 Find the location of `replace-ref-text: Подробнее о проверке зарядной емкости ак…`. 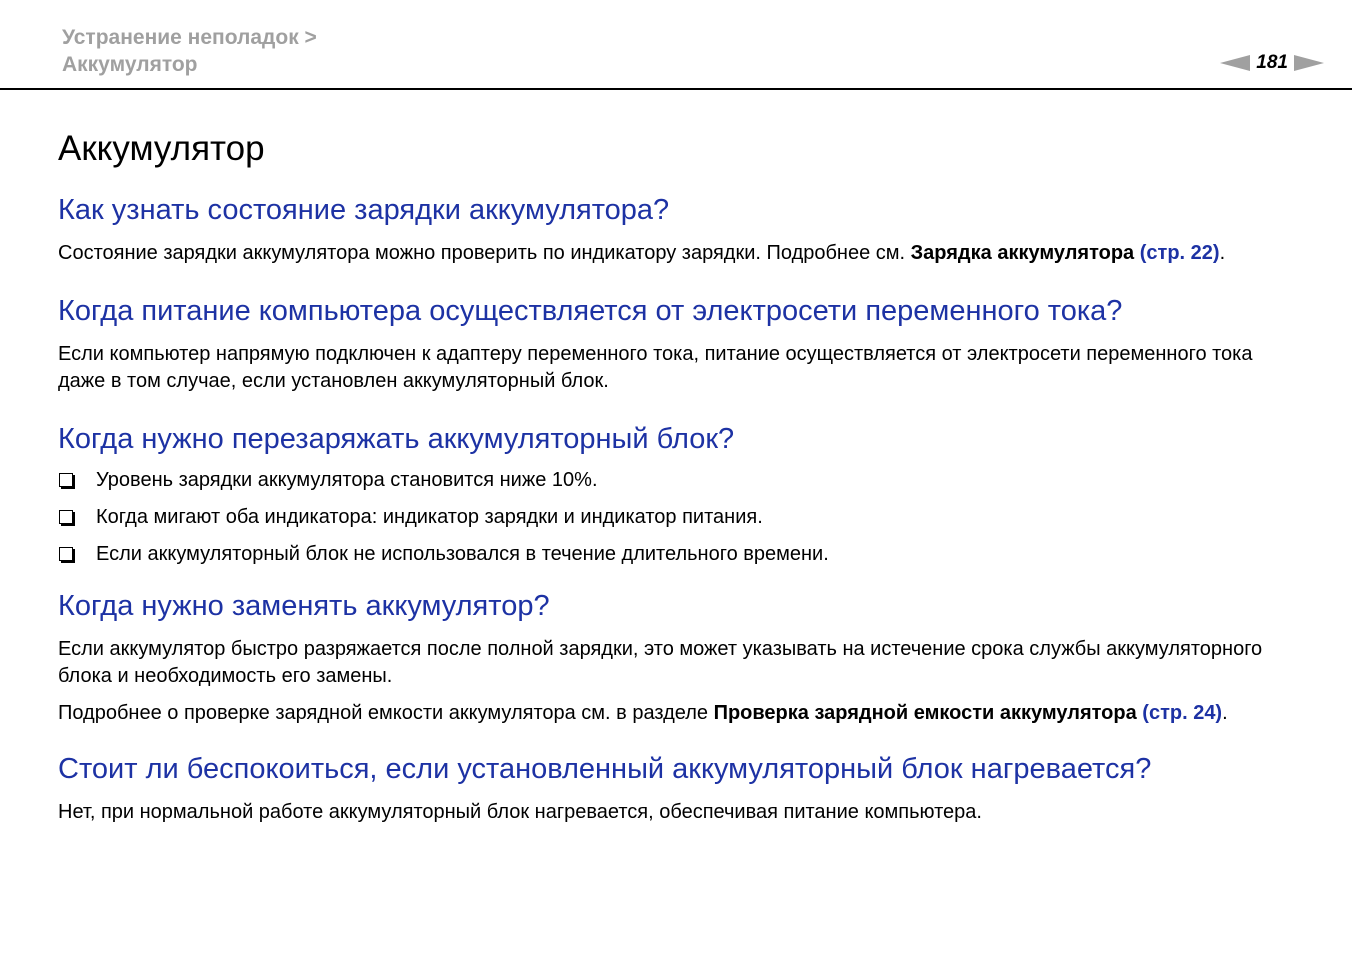

replace-ref-text: Подробнее о проверке зарядной емкости ак… is located at coordinates (383, 713).